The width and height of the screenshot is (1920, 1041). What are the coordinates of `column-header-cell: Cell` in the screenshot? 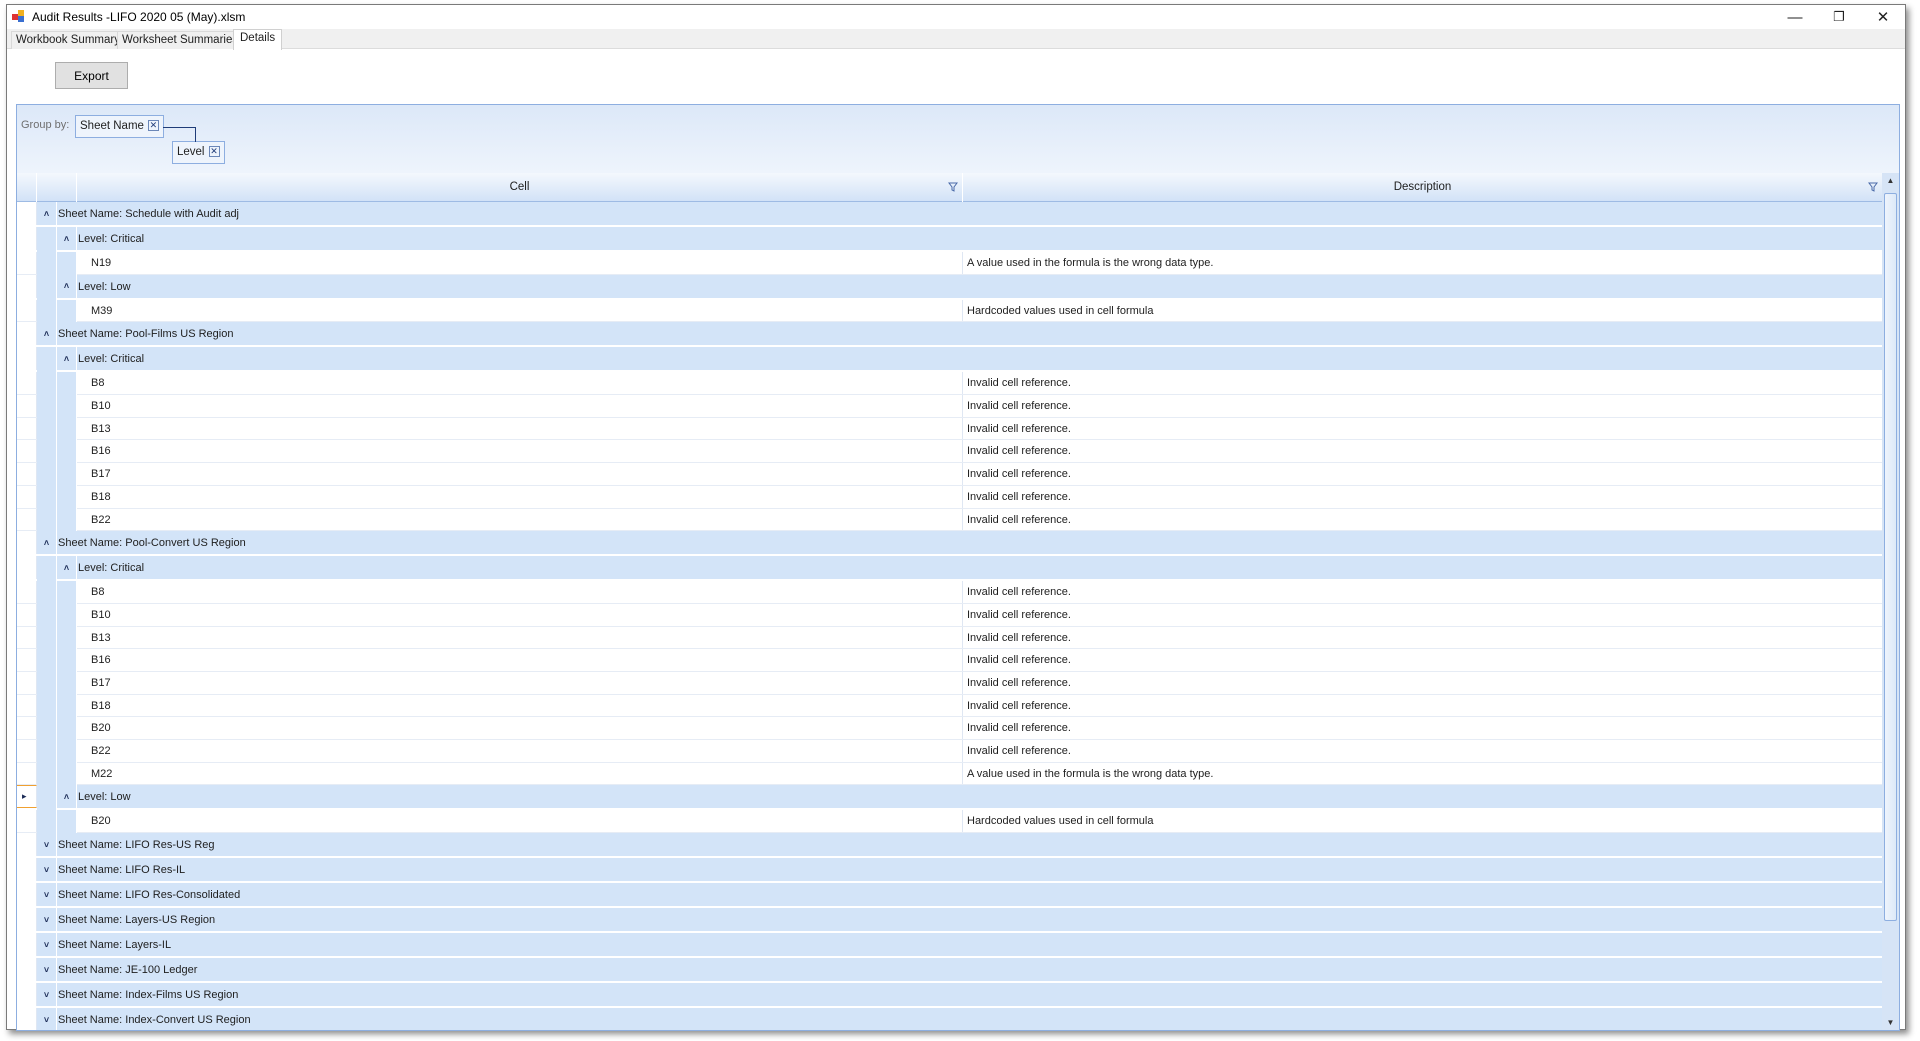 It's located at (520, 187).